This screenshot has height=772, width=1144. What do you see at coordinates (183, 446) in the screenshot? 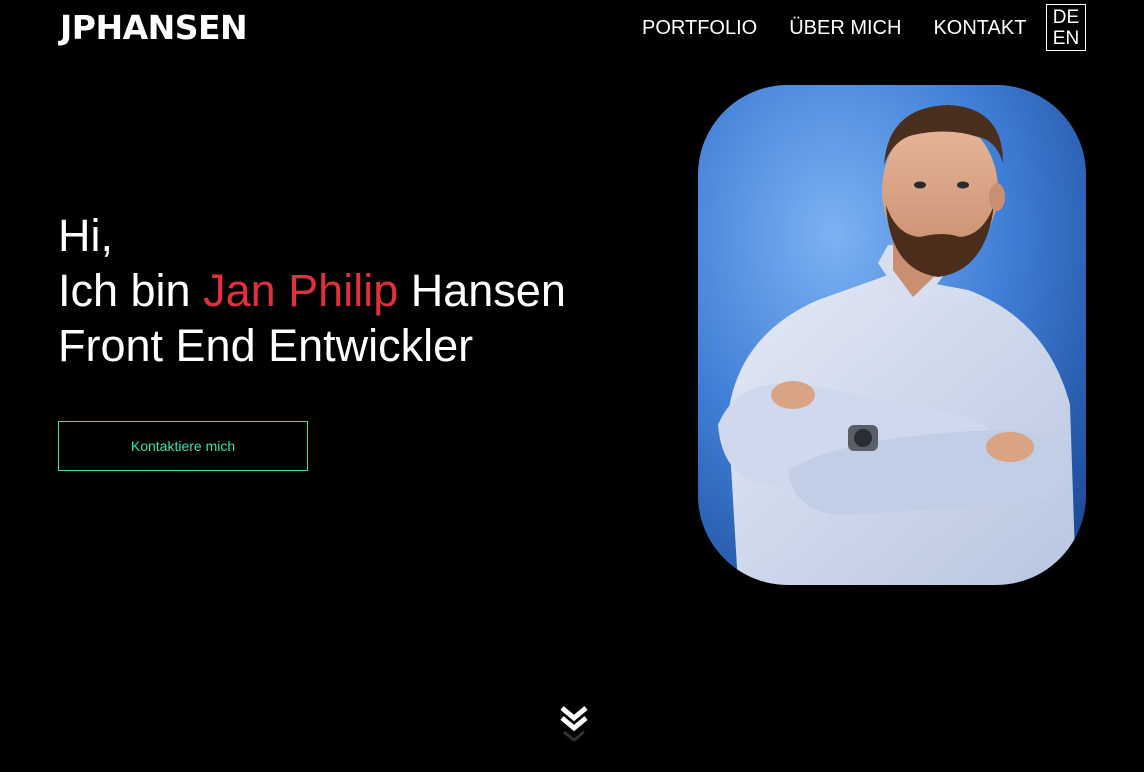
I see `contact-me-button: Kontaktiere mich` at bounding box center [183, 446].